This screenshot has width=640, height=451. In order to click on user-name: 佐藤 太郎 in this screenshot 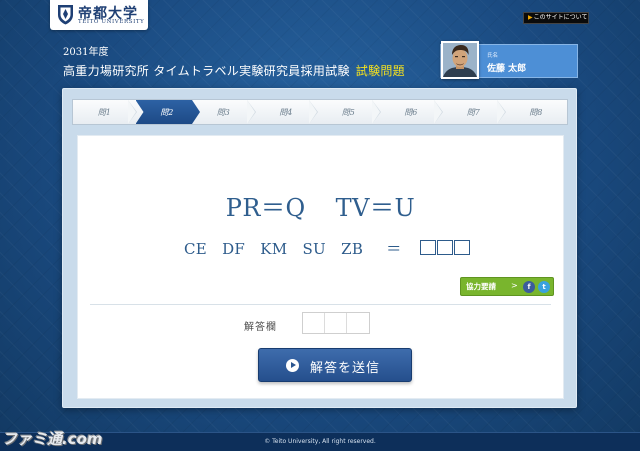, I will do `click(507, 69)`.